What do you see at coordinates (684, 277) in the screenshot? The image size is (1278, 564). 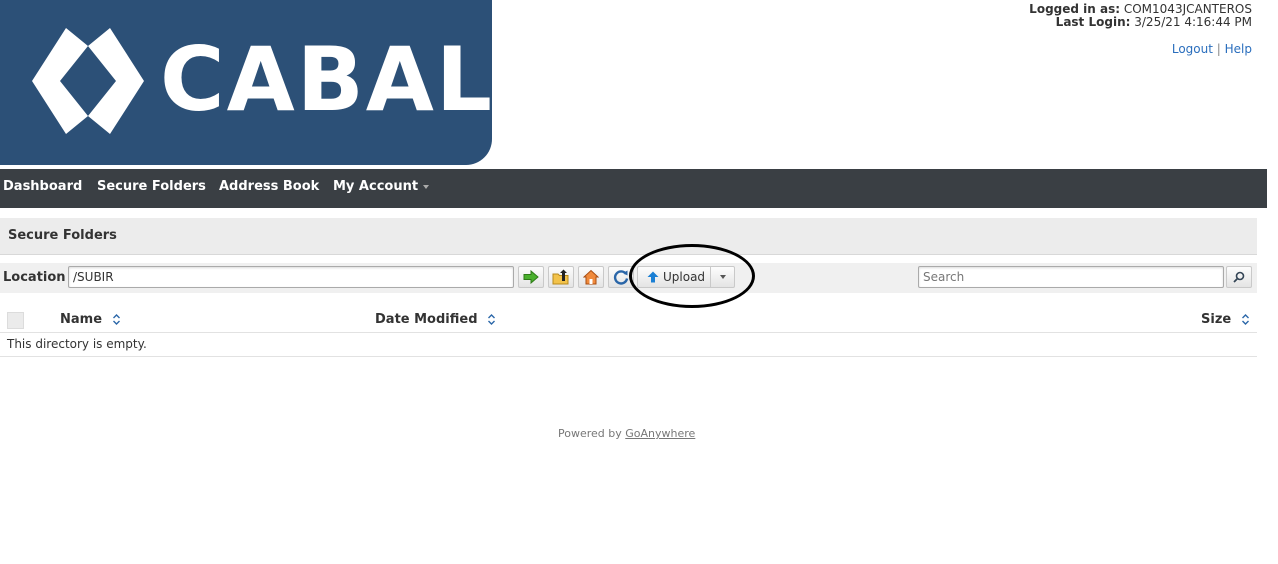 I see `upload-label: Upload` at bounding box center [684, 277].